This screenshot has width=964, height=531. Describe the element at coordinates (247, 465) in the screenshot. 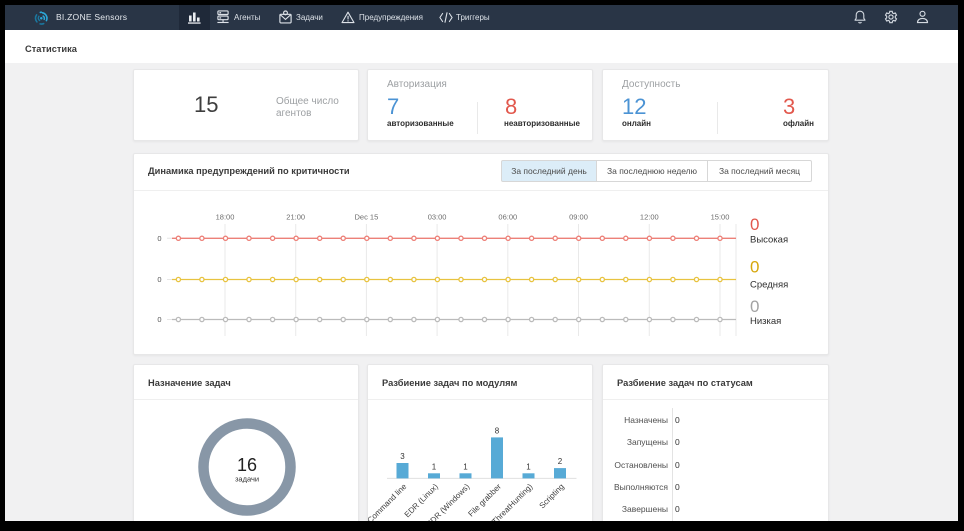

I see `svg-text: 16` at that location.